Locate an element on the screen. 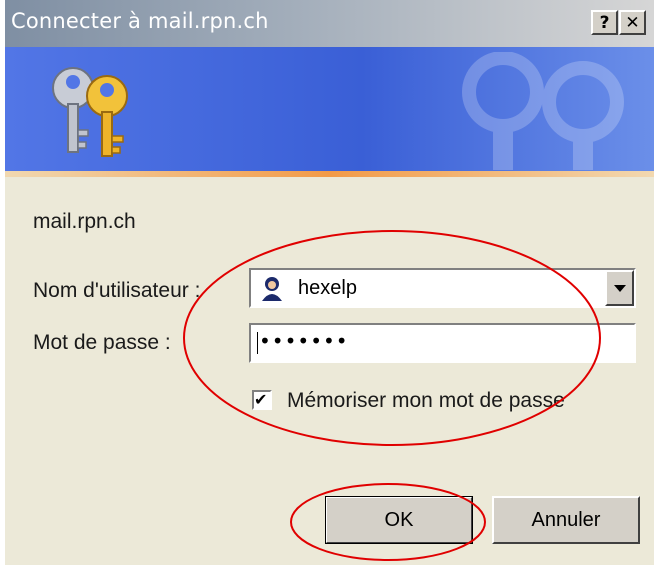  text-caret is located at coordinates (257, 343).